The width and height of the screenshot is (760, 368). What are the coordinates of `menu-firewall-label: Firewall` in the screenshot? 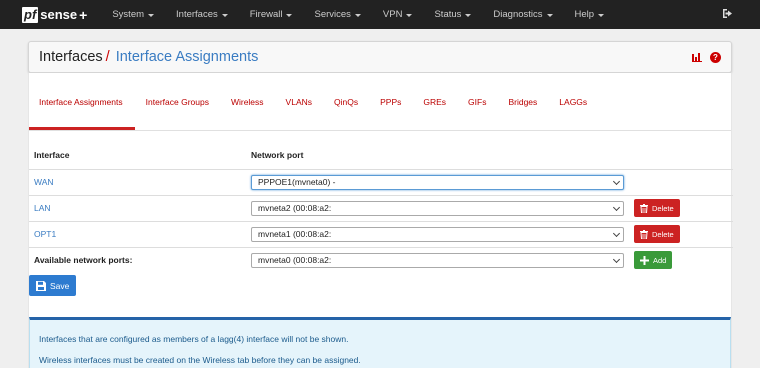 It's located at (266, 14).